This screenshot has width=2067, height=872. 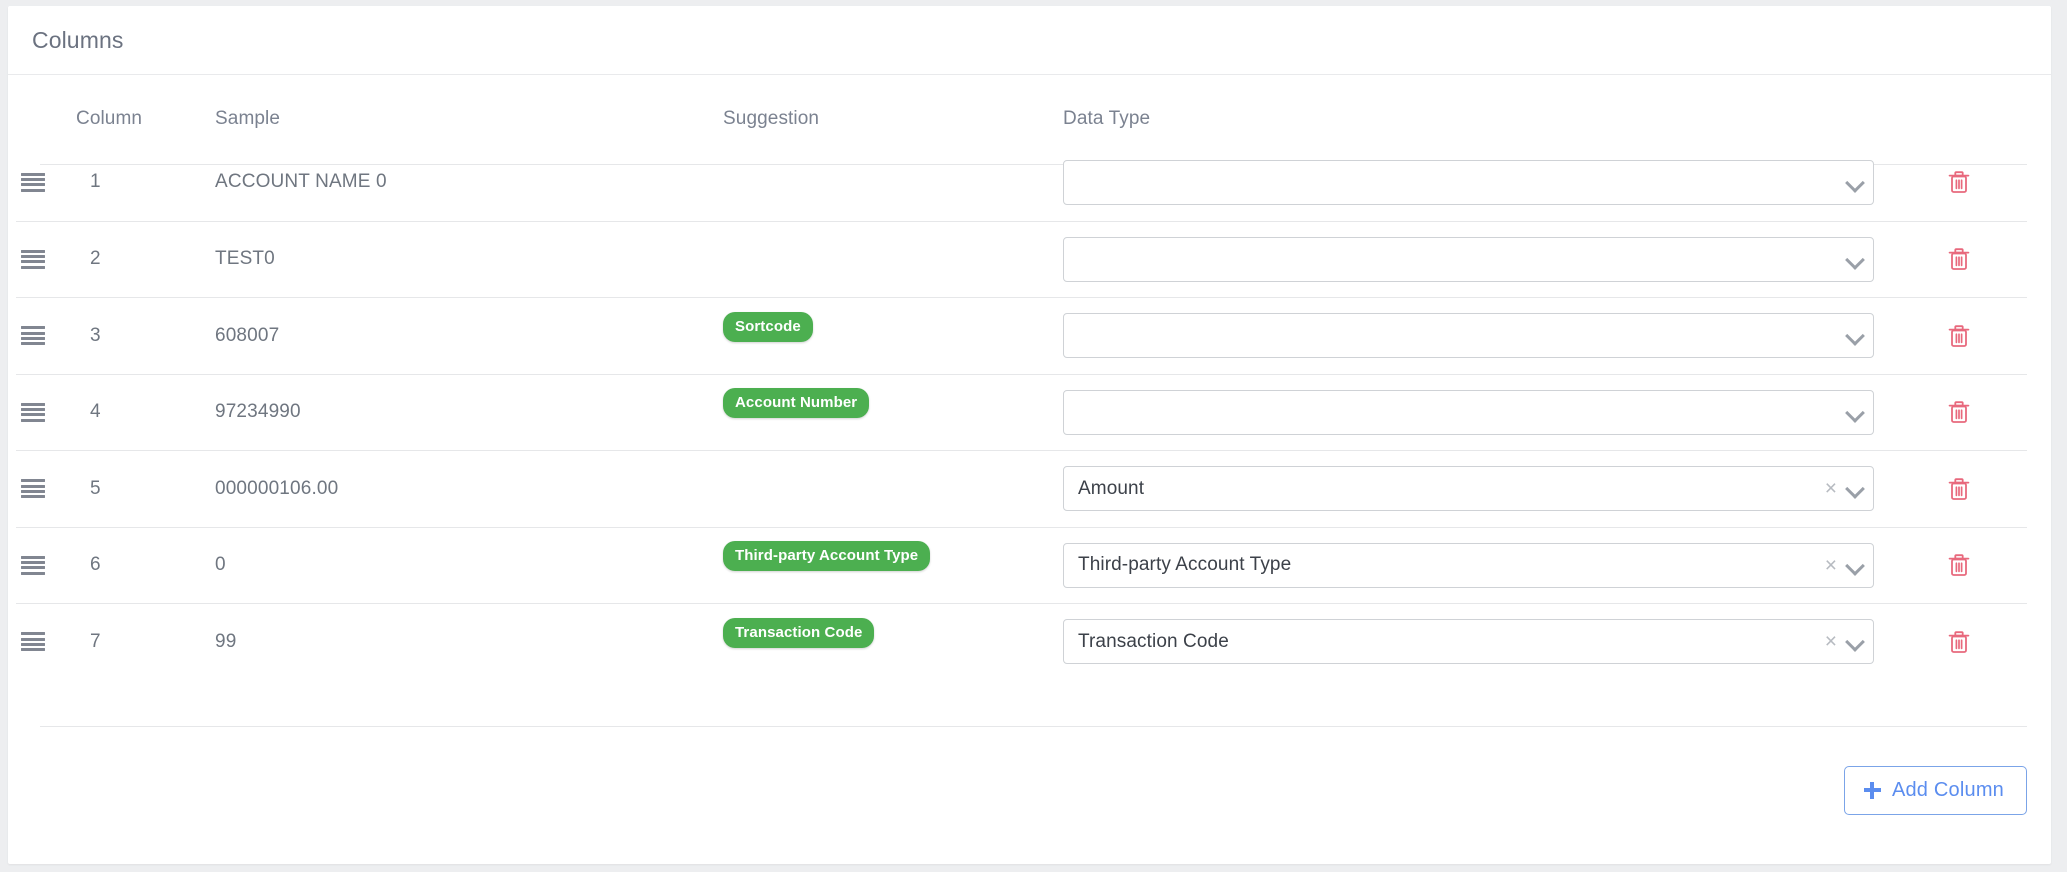 What do you see at coordinates (245, 259) in the screenshot?
I see `sample-value: TEST0` at bounding box center [245, 259].